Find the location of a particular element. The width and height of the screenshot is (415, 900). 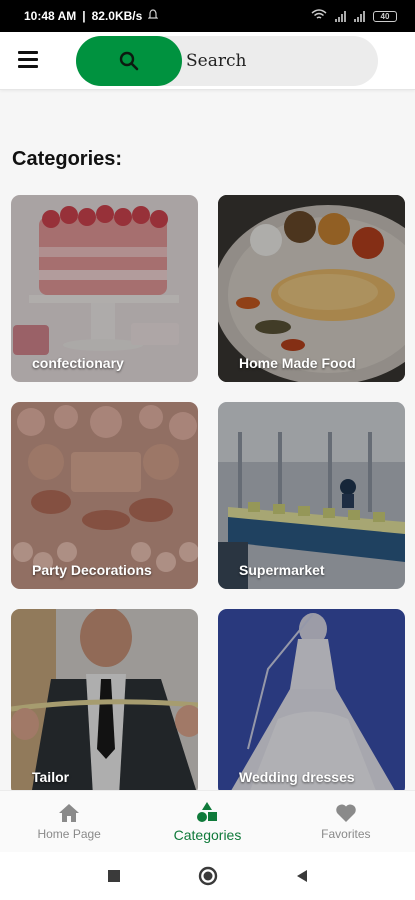

home-button is located at coordinates (208, 876).